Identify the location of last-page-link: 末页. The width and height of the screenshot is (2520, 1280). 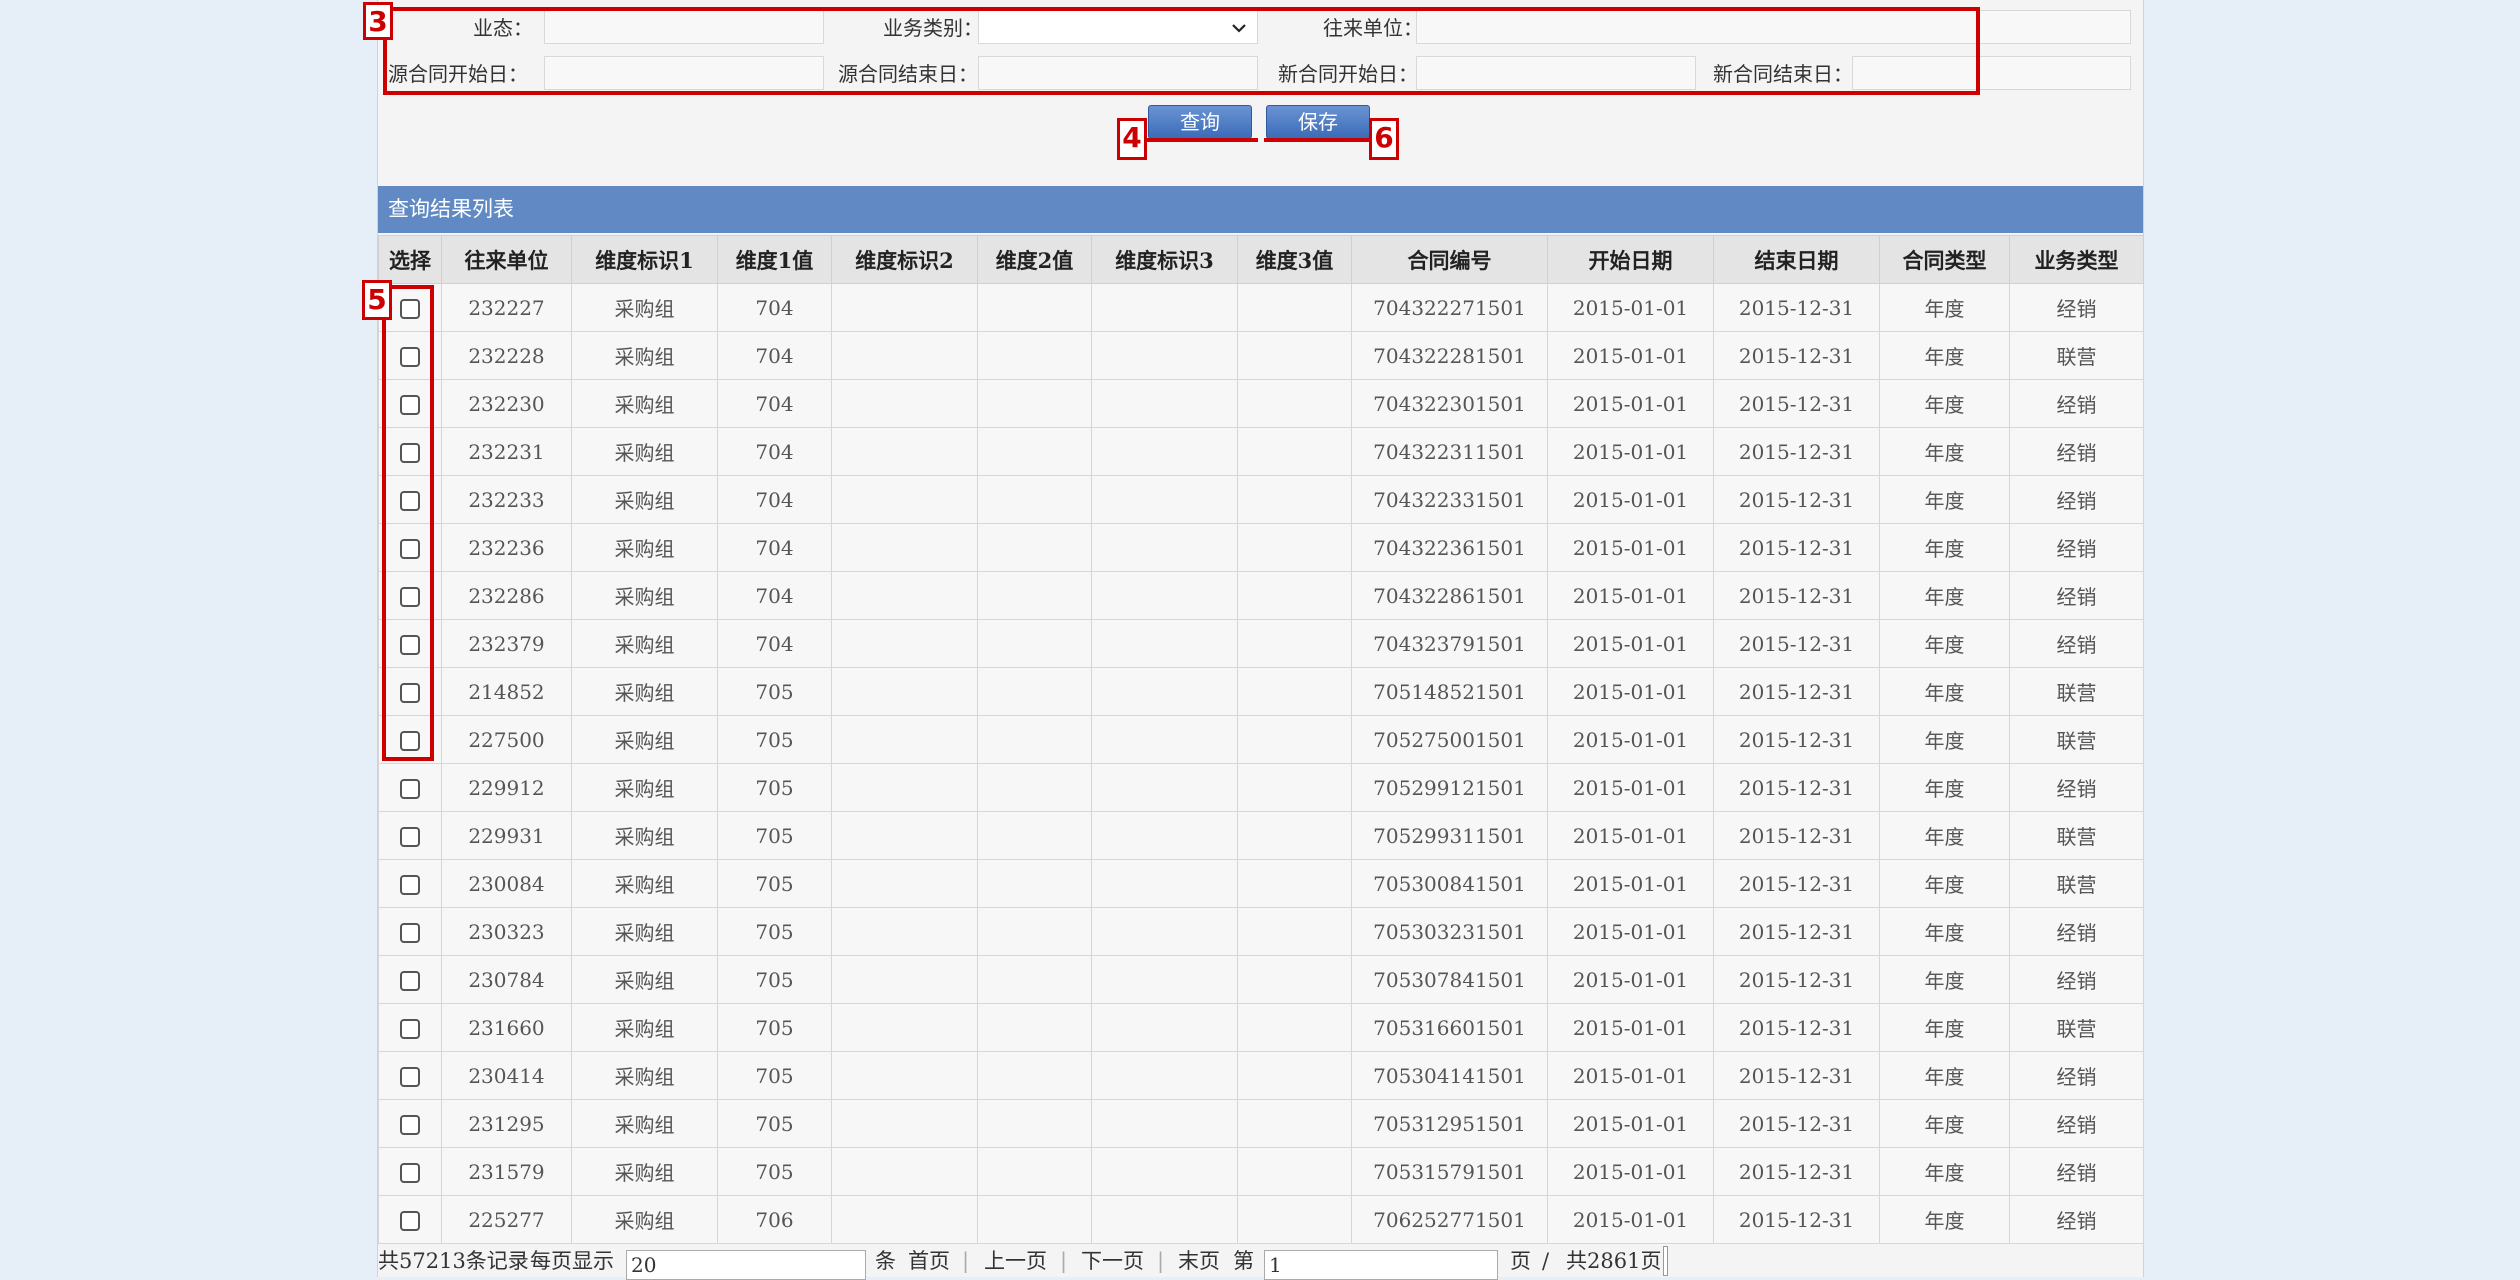
(1199, 1261).